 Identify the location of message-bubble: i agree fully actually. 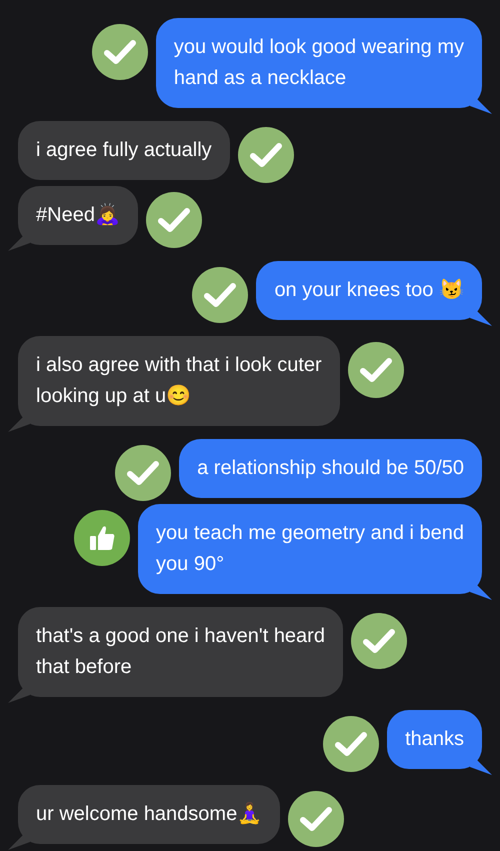
(124, 150).